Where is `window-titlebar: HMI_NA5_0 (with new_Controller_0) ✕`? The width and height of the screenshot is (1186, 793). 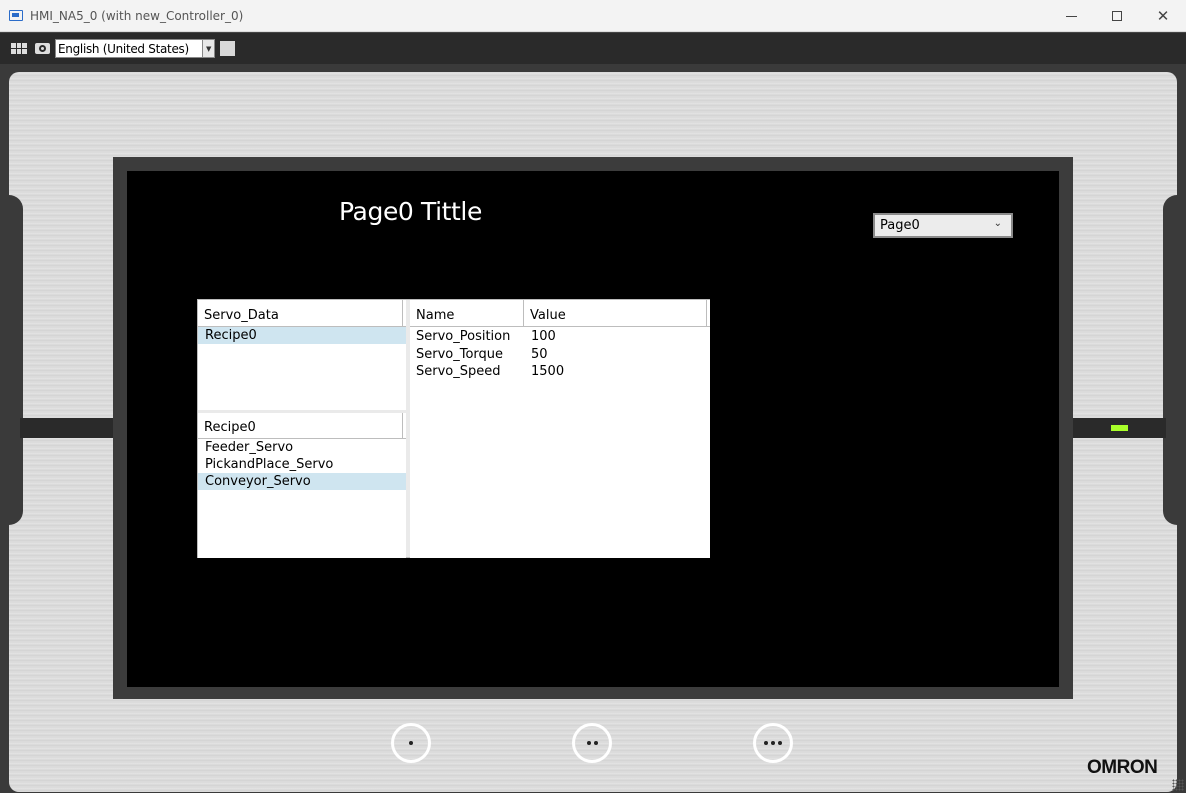
window-titlebar: HMI_NA5_0 (with new_Controller_0) ✕ is located at coordinates (593, 16).